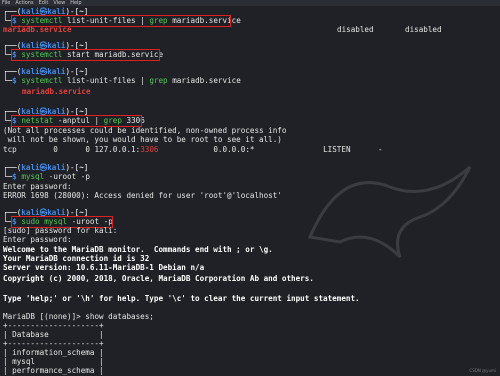  I want to click on menu-file: File, so click(6, 3).